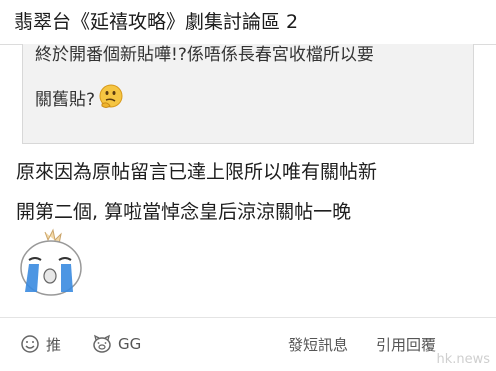 This screenshot has height=371, width=496. I want to click on post-action-bar: 推 GG 發短訊息 引用回覆 hk.news, so click(248, 344).